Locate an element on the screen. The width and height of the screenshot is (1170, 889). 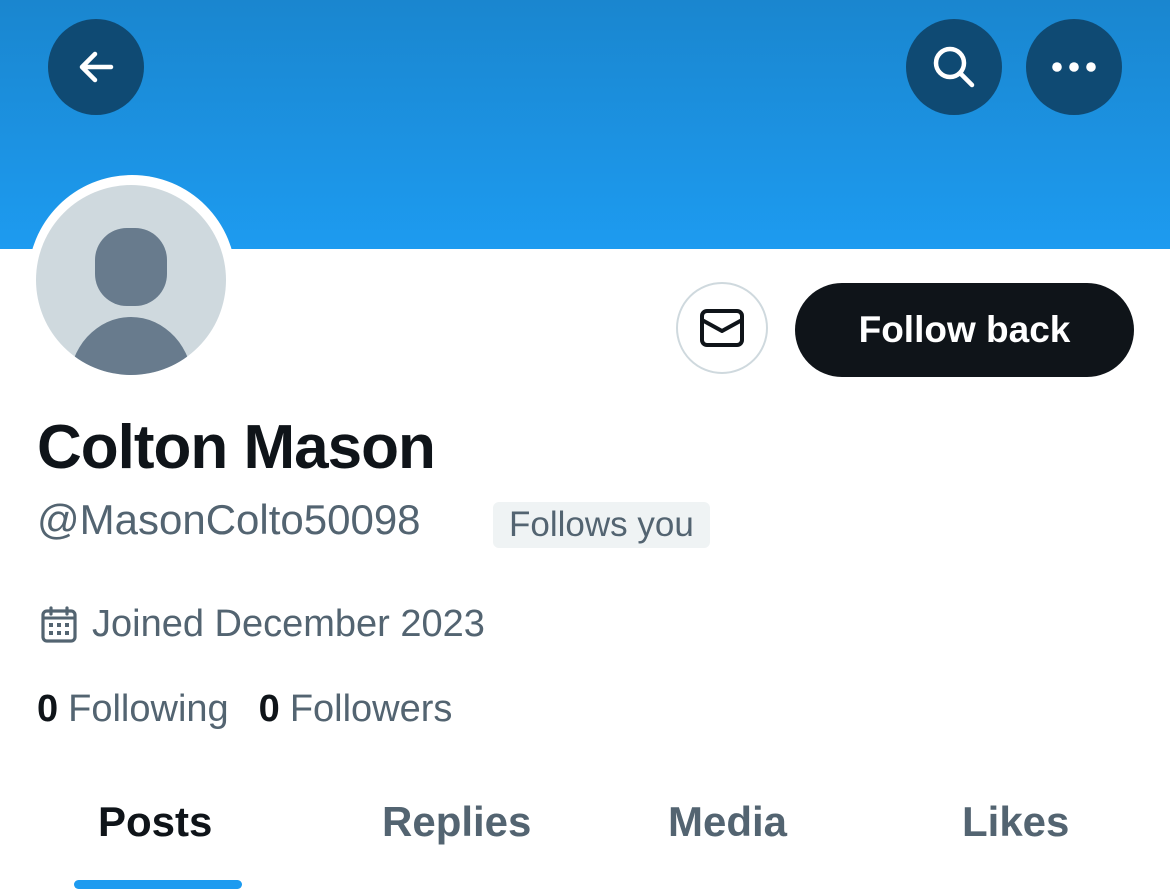
ellipsis-icon is located at coordinates (1074, 67).